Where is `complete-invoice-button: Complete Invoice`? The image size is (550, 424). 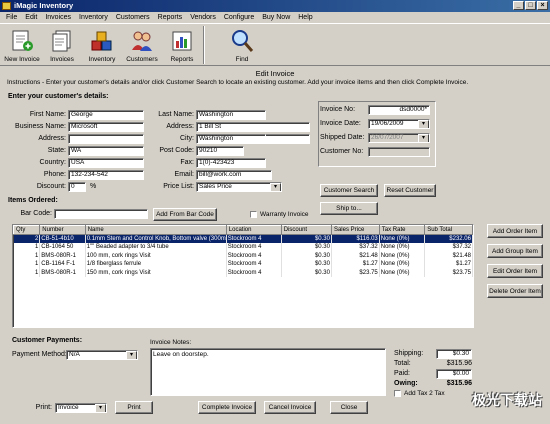
complete-invoice-button: Complete Invoice is located at coordinates (227, 407).